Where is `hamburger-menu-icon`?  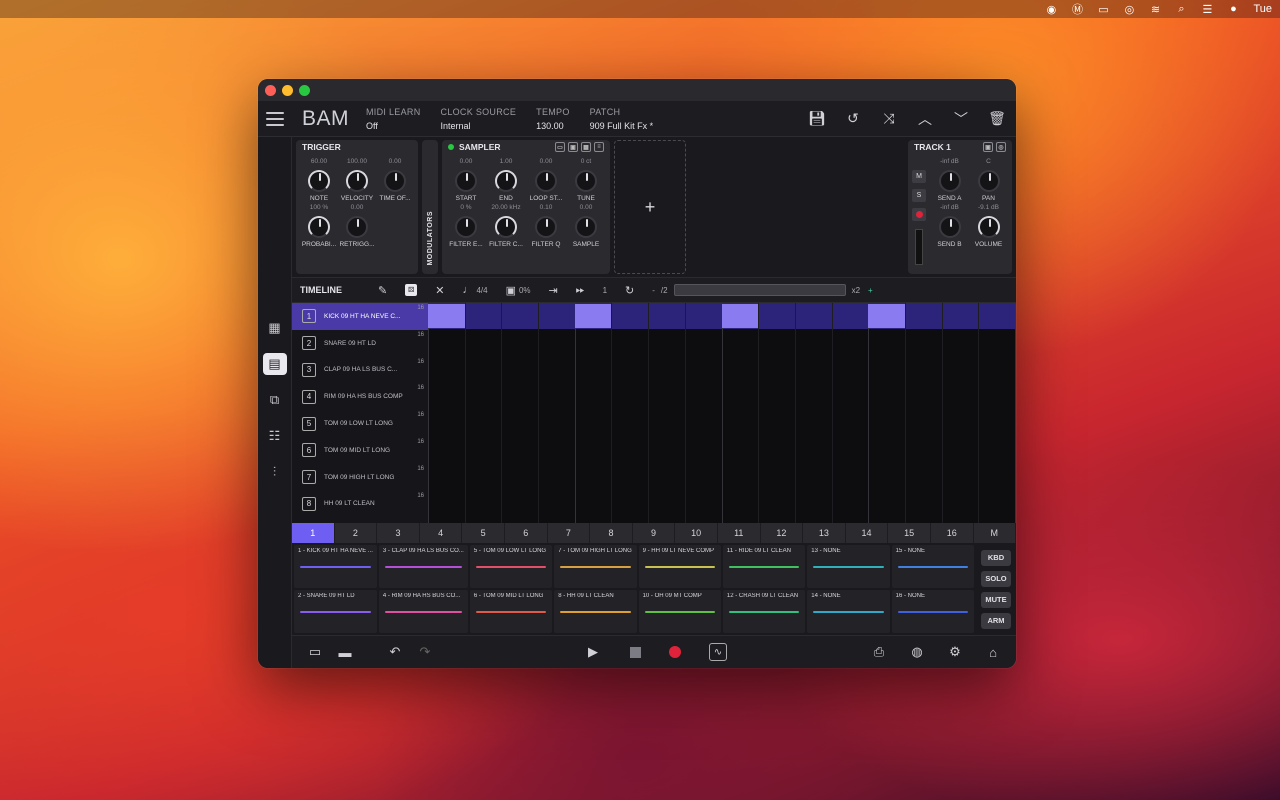
hamburger-menu-icon is located at coordinates (275, 118).